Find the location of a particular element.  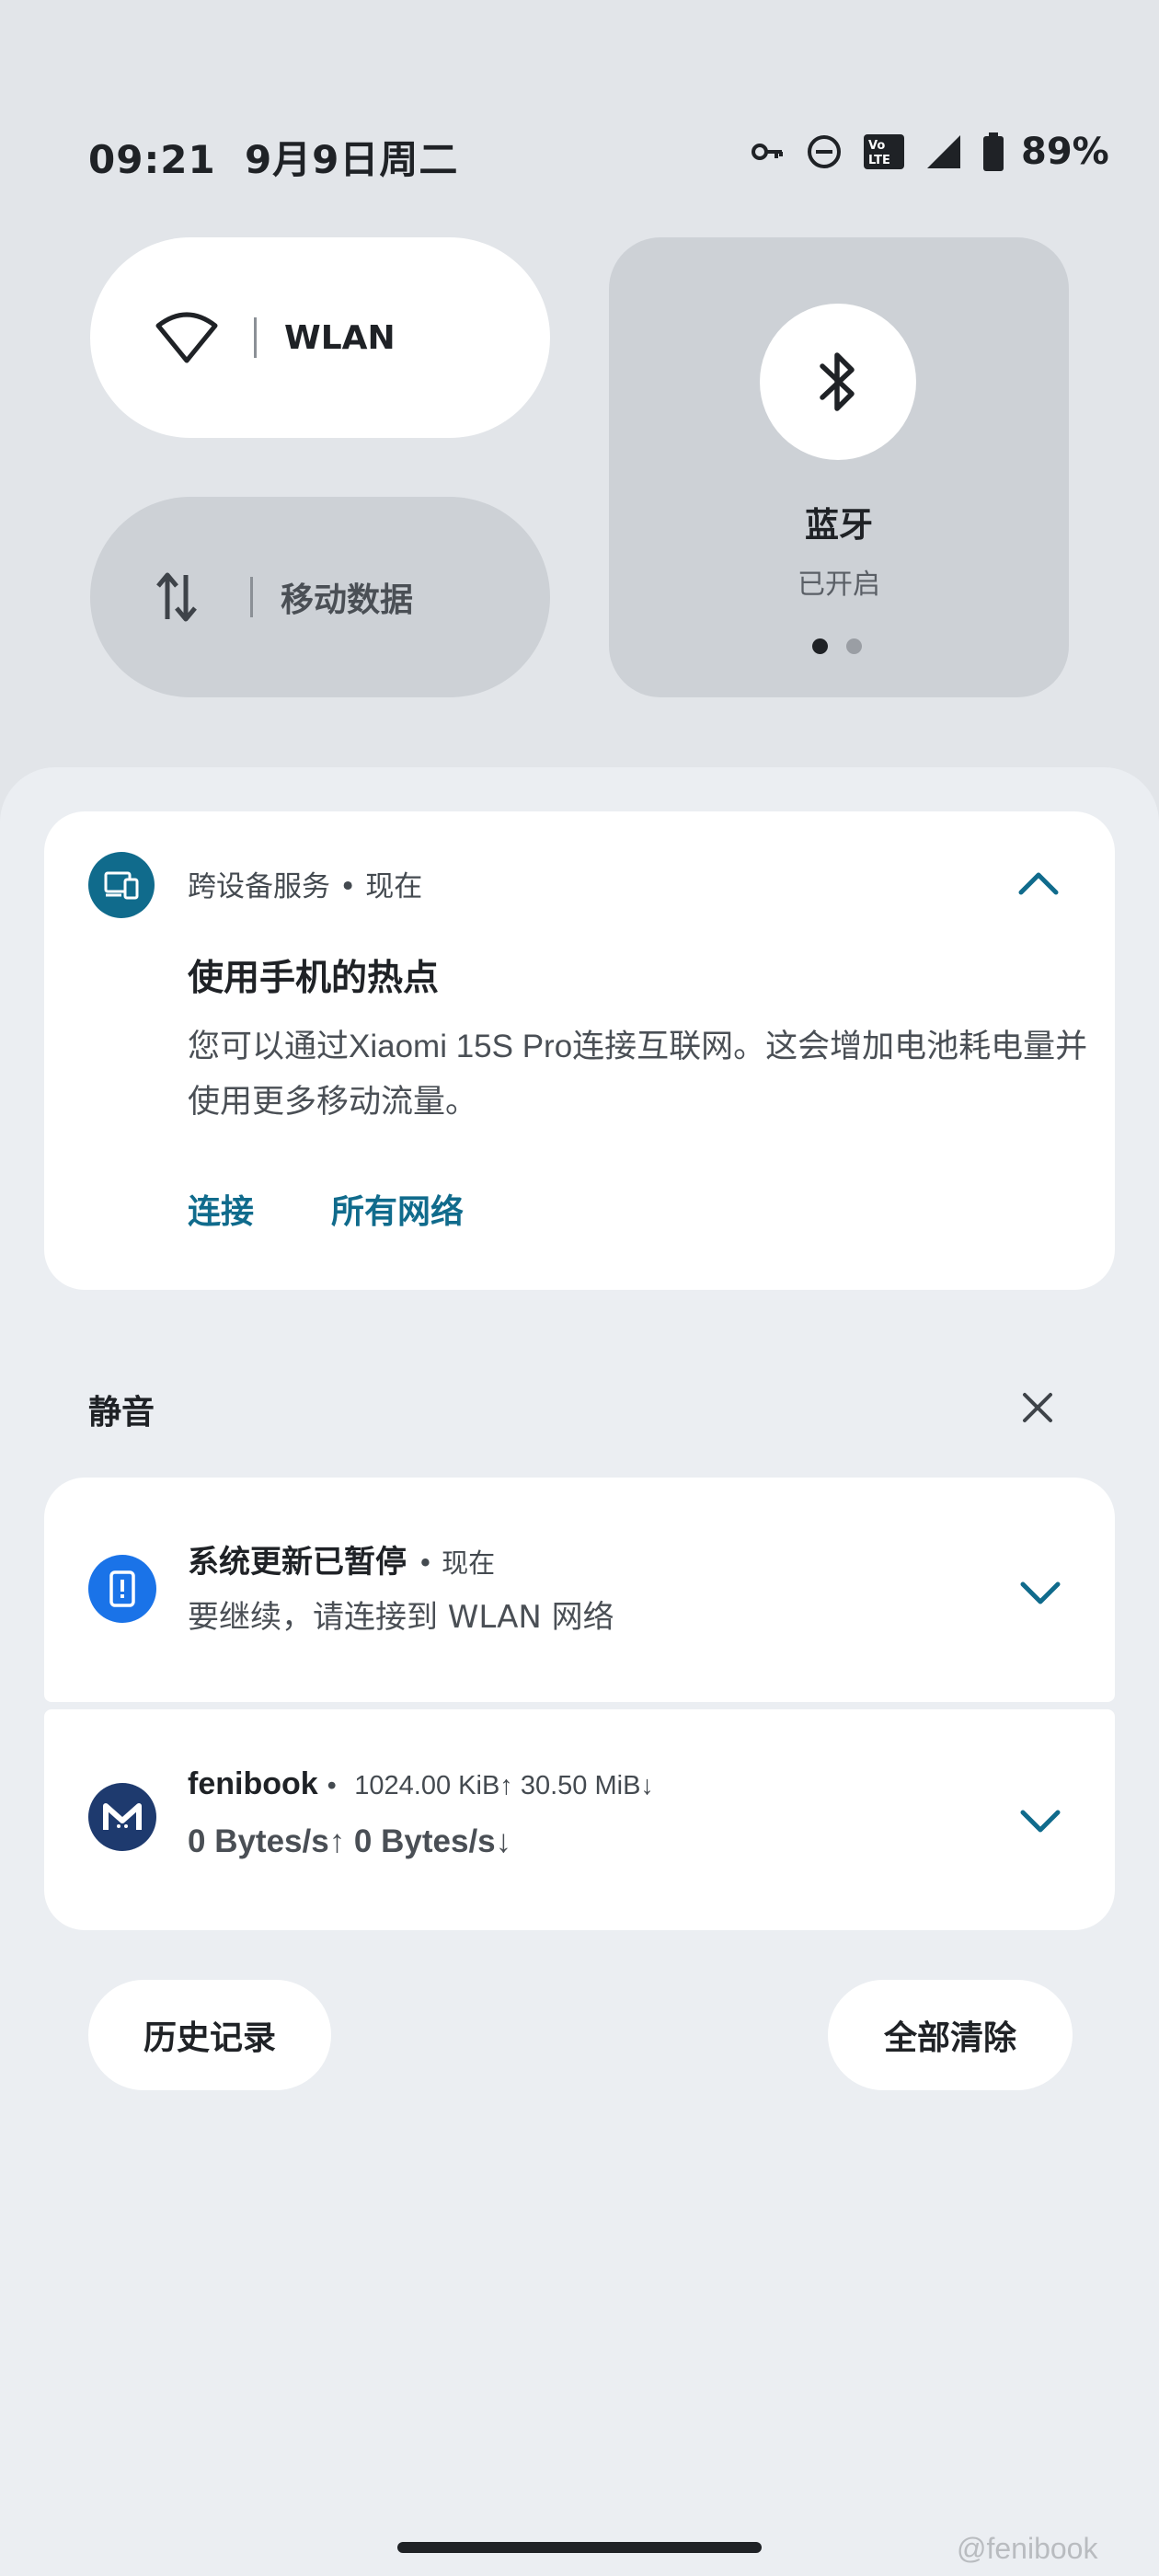

fenibook-body: 0 Bytes/s↑ 0 Bytes/s↓ is located at coordinates (350, 1841).